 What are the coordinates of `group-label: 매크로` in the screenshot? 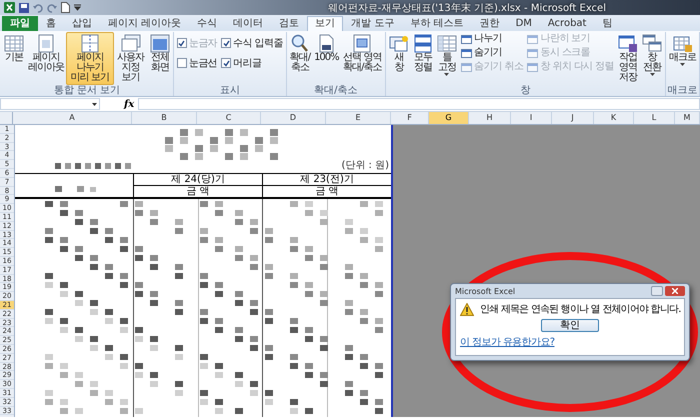 It's located at (682, 90).